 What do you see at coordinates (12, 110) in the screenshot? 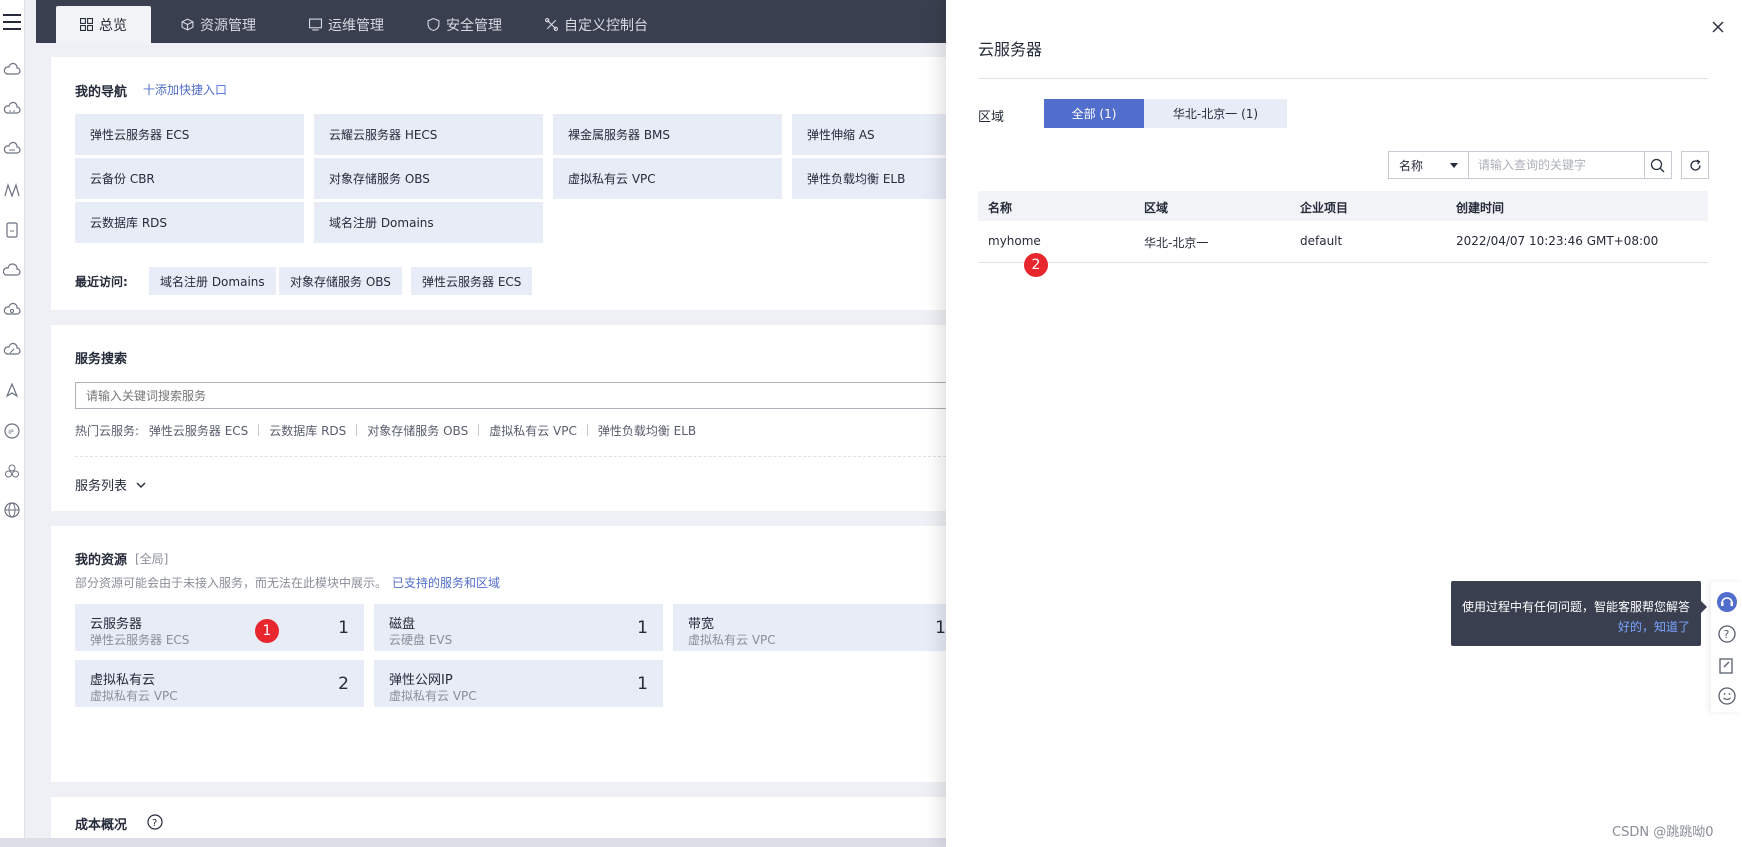
I see `cloud-dots-icon` at bounding box center [12, 110].